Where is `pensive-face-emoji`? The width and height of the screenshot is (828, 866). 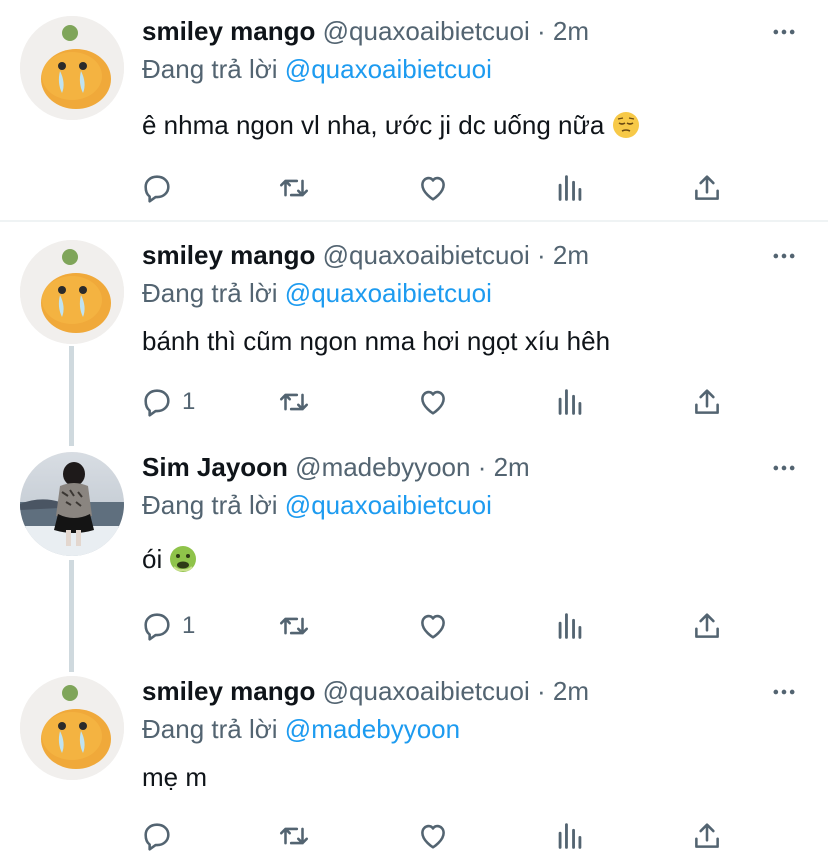
pensive-face-emoji is located at coordinates (625, 125).